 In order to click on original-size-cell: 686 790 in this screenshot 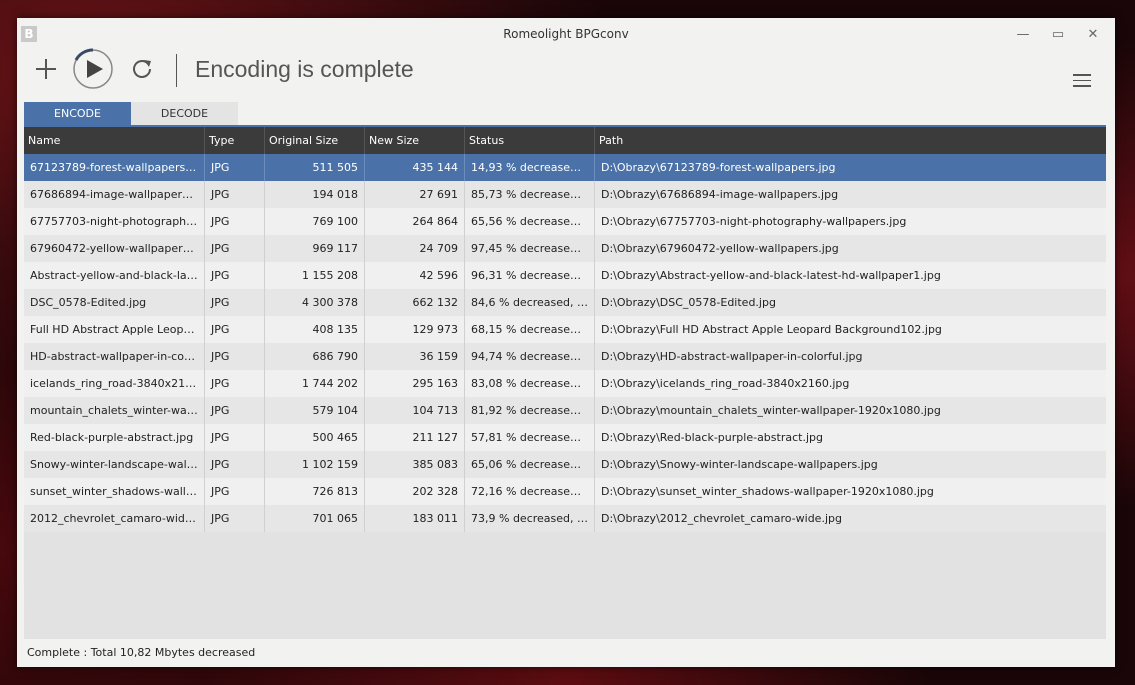, I will do `click(315, 356)`.